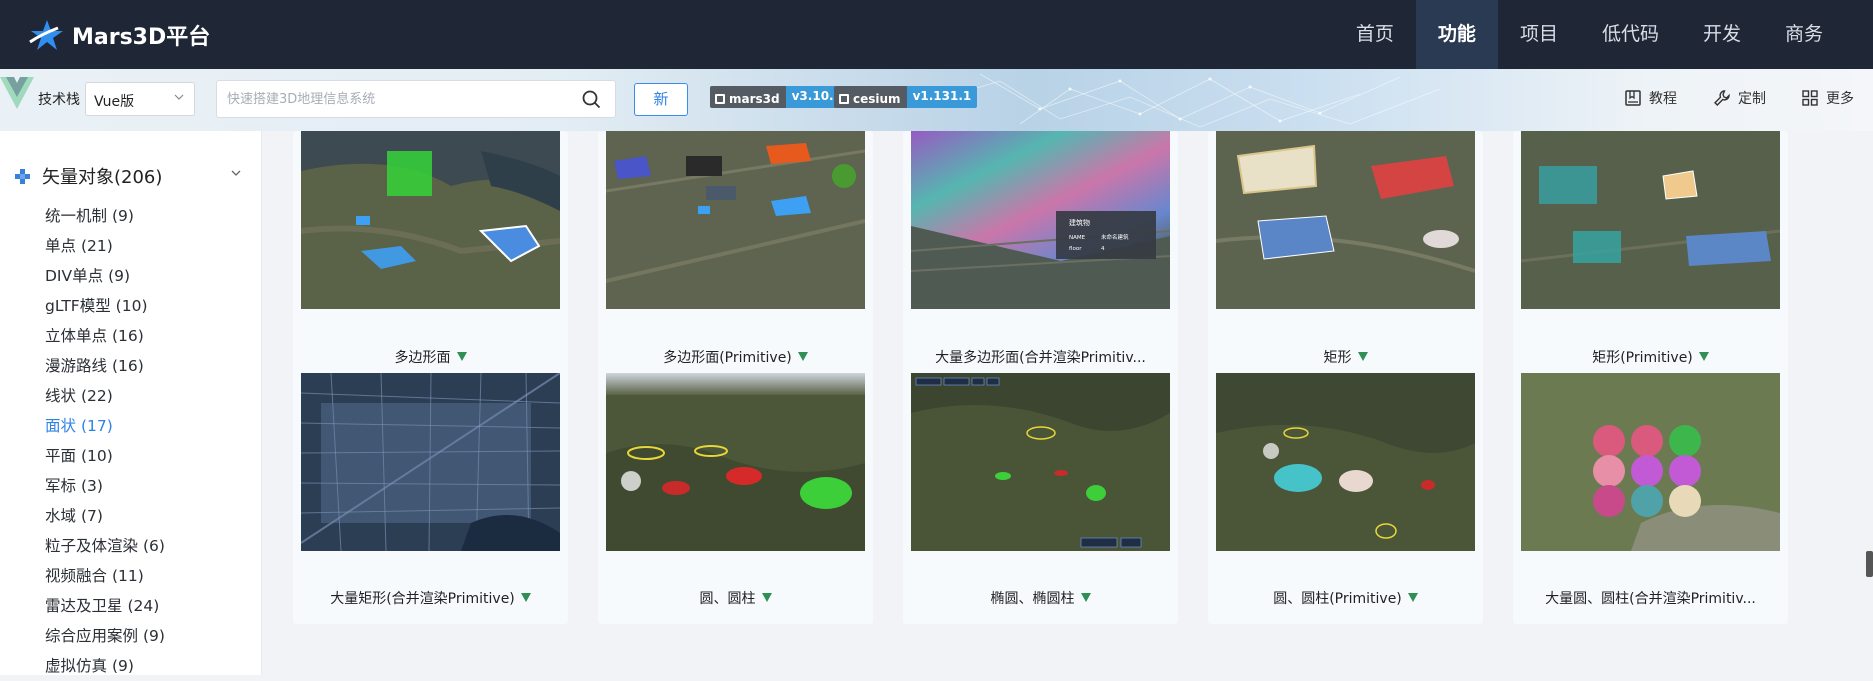 This screenshot has height=681, width=1873. I want to click on customize-link: 定制, so click(1739, 98).